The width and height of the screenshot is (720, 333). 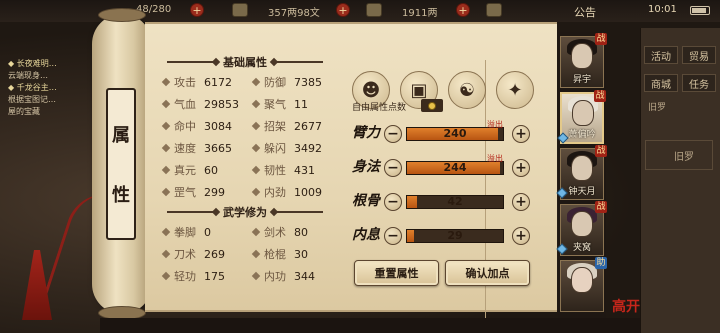 I want to click on title-char-2: 性, so click(x=121, y=195).